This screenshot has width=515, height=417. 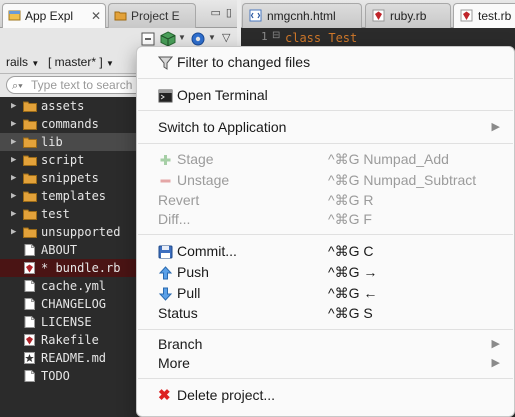 I want to click on arrow-up-icon, so click(x=165, y=273).